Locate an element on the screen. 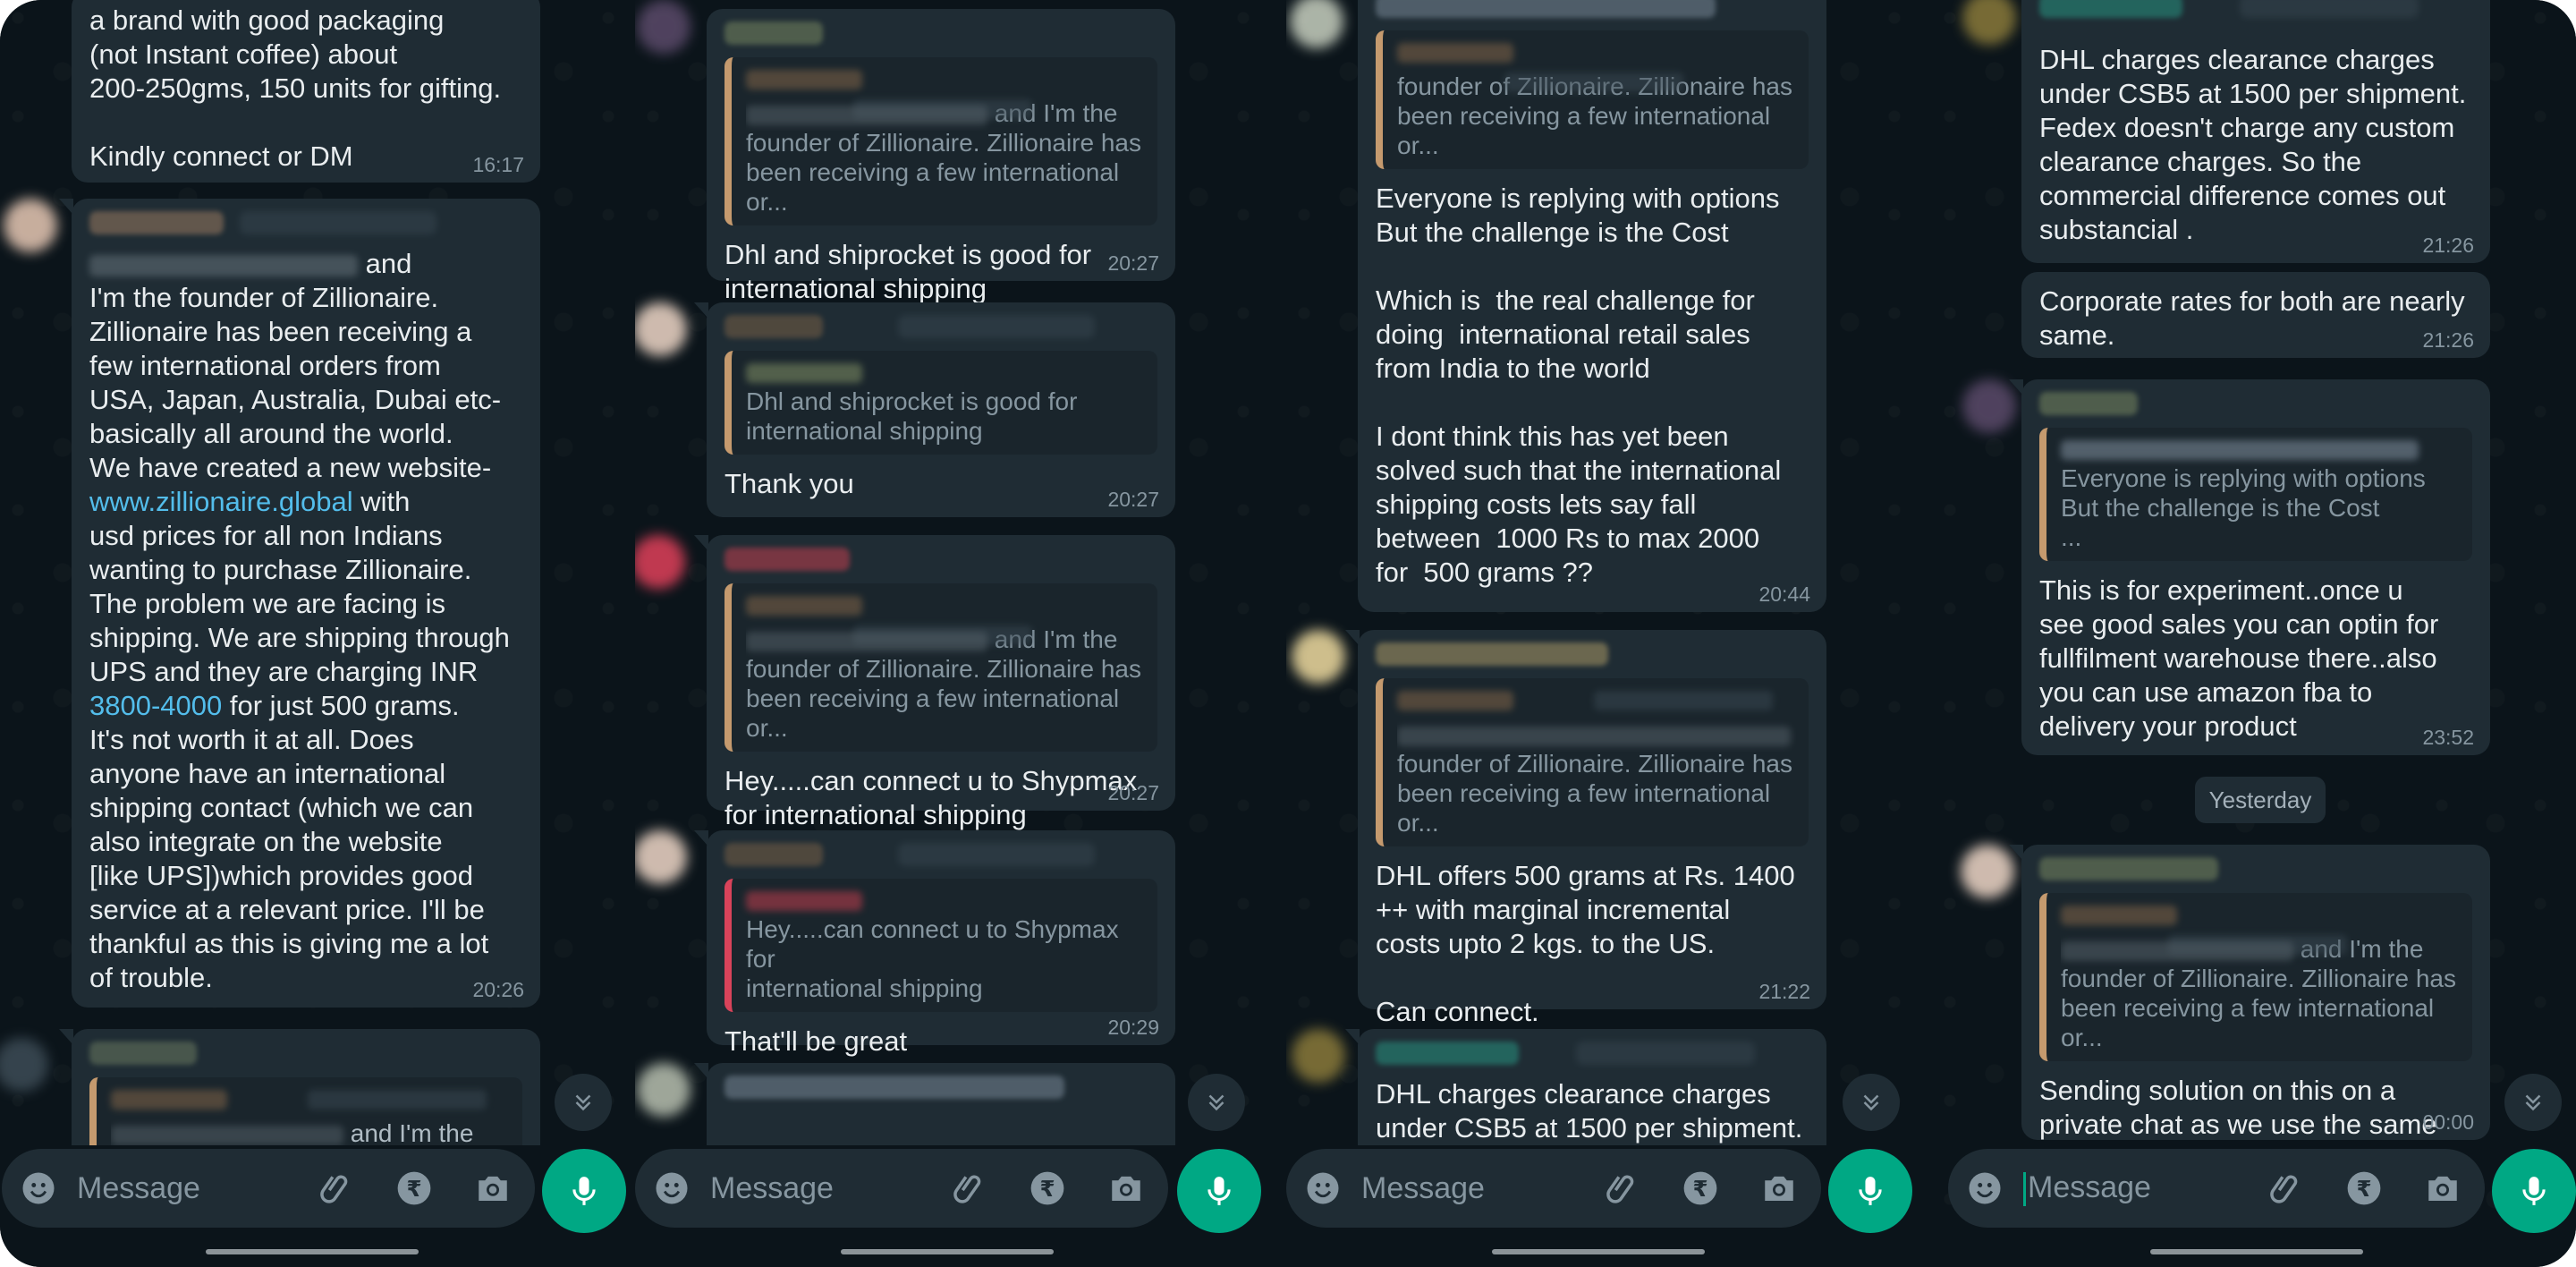 This screenshot has width=2576, height=1267. quoted-message: and I'm the is located at coordinates (305, 1111).